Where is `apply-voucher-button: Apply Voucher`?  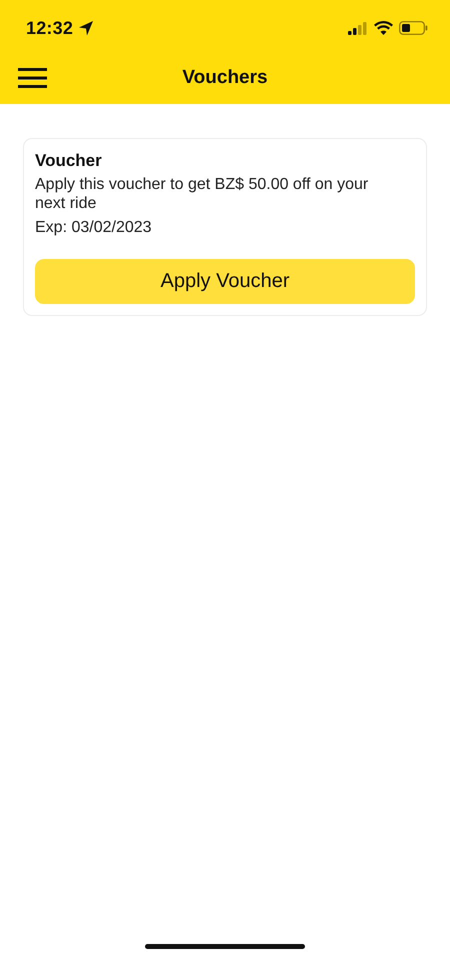
apply-voucher-button: Apply Voucher is located at coordinates (225, 281).